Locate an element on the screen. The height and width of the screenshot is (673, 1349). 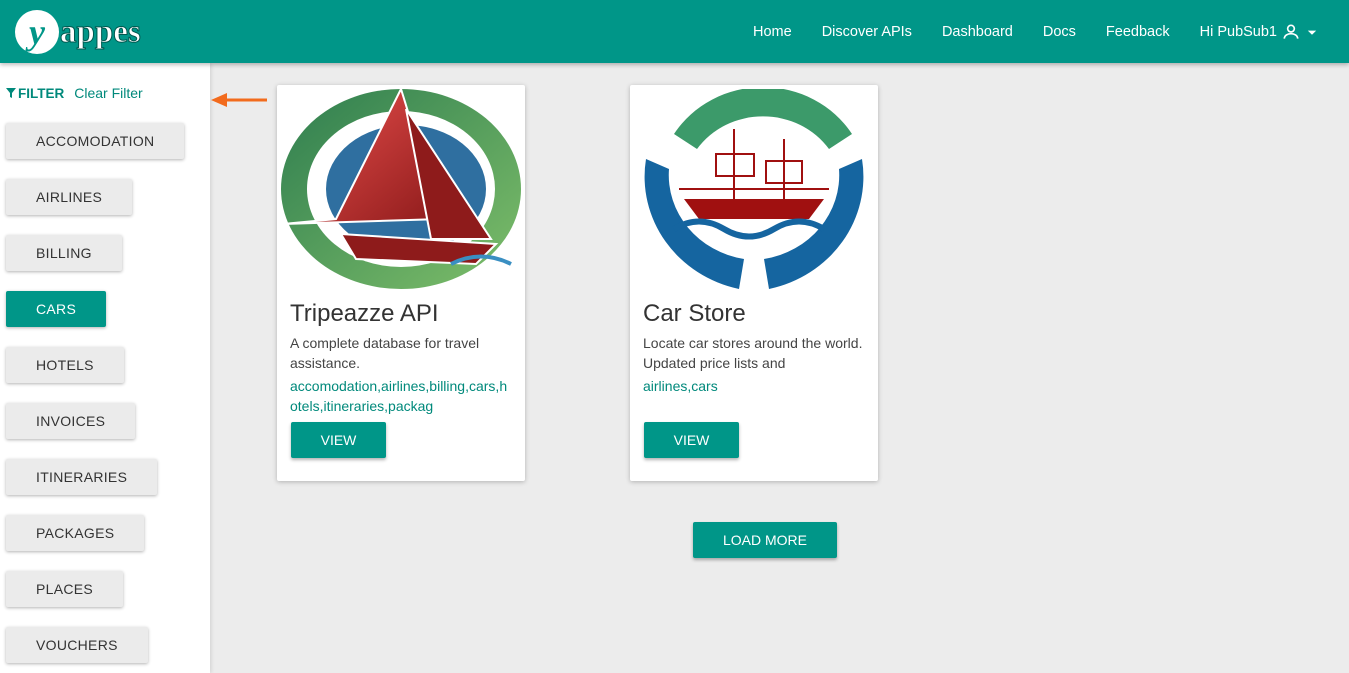
nav-feedback: Feedback is located at coordinates (1138, 32).